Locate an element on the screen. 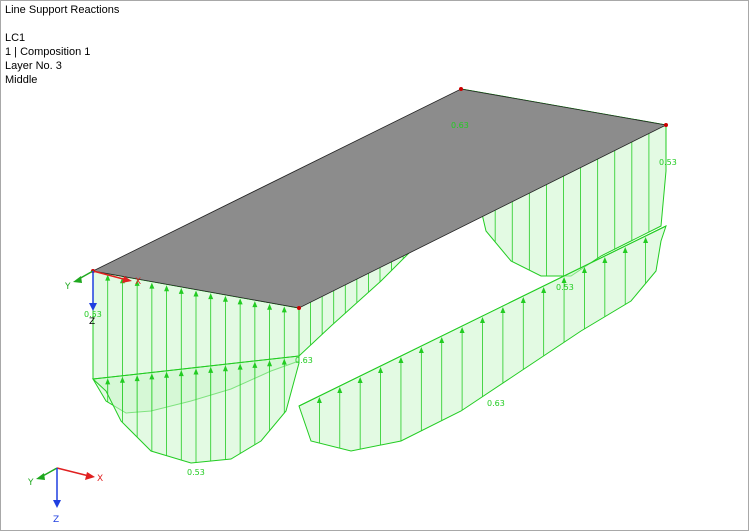 The width and height of the screenshot is (749, 531). value-label-front-peak: 0.63 is located at coordinates (304, 360).